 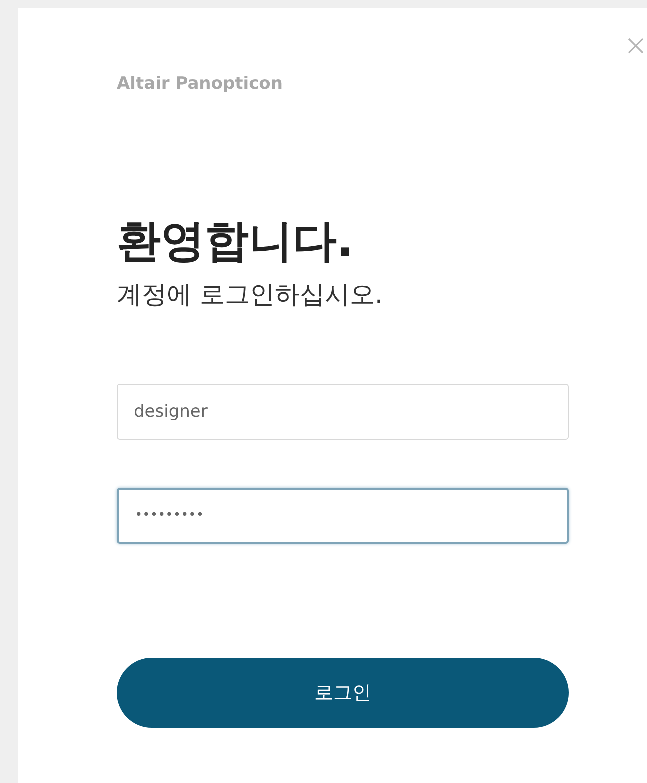 What do you see at coordinates (200, 84) in the screenshot?
I see `logo-text: Altair Panopticon` at bounding box center [200, 84].